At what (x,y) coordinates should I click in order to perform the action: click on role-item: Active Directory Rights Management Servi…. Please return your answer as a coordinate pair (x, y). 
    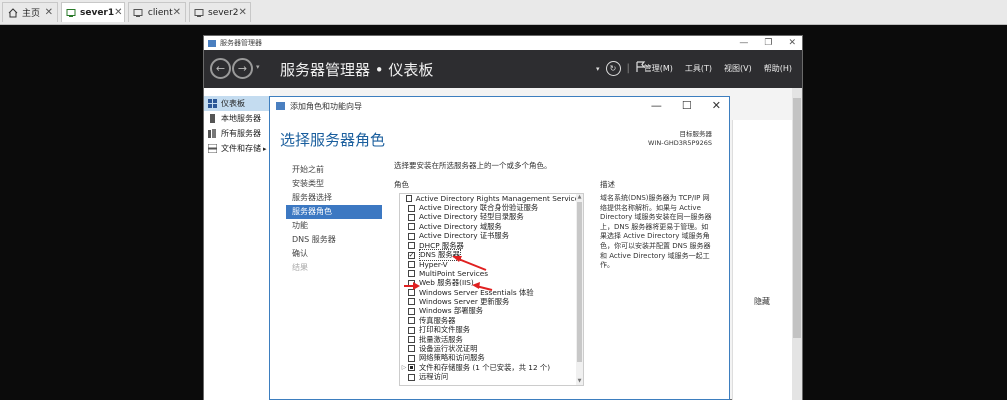
    Looking at the image, I should click on (491, 198).